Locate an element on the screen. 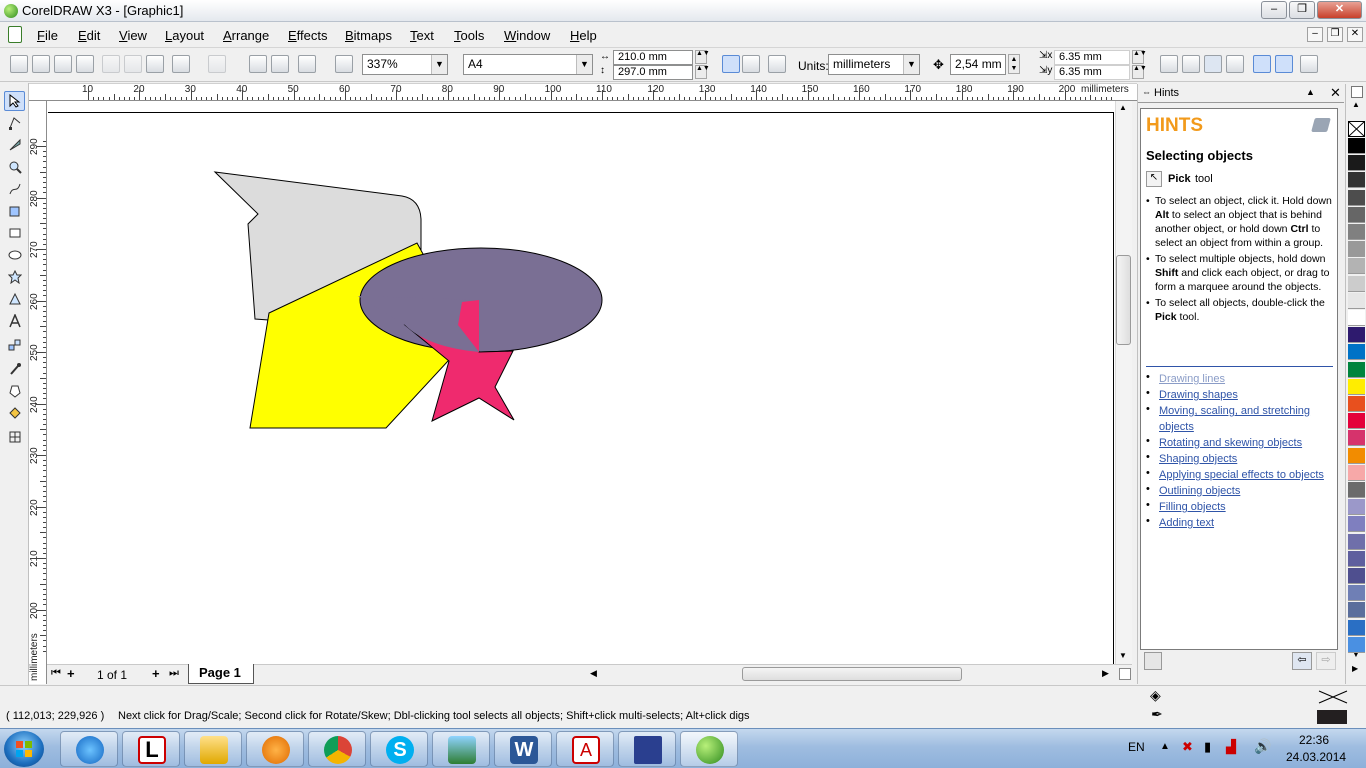 The width and height of the screenshot is (1366, 768). outline-indicator-icon: ✒ is located at coordinates (1157, 714).